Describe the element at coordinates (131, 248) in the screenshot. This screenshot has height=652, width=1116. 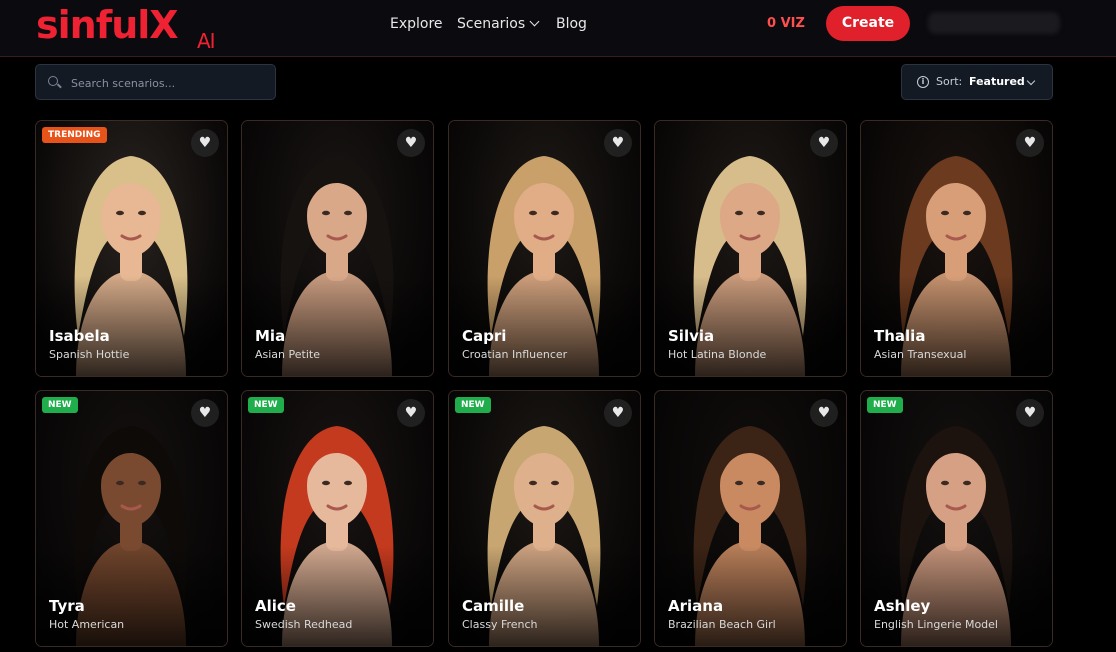
I see `scenario-card: TRENDING ♥ Isabela Spanish Hottie` at that location.